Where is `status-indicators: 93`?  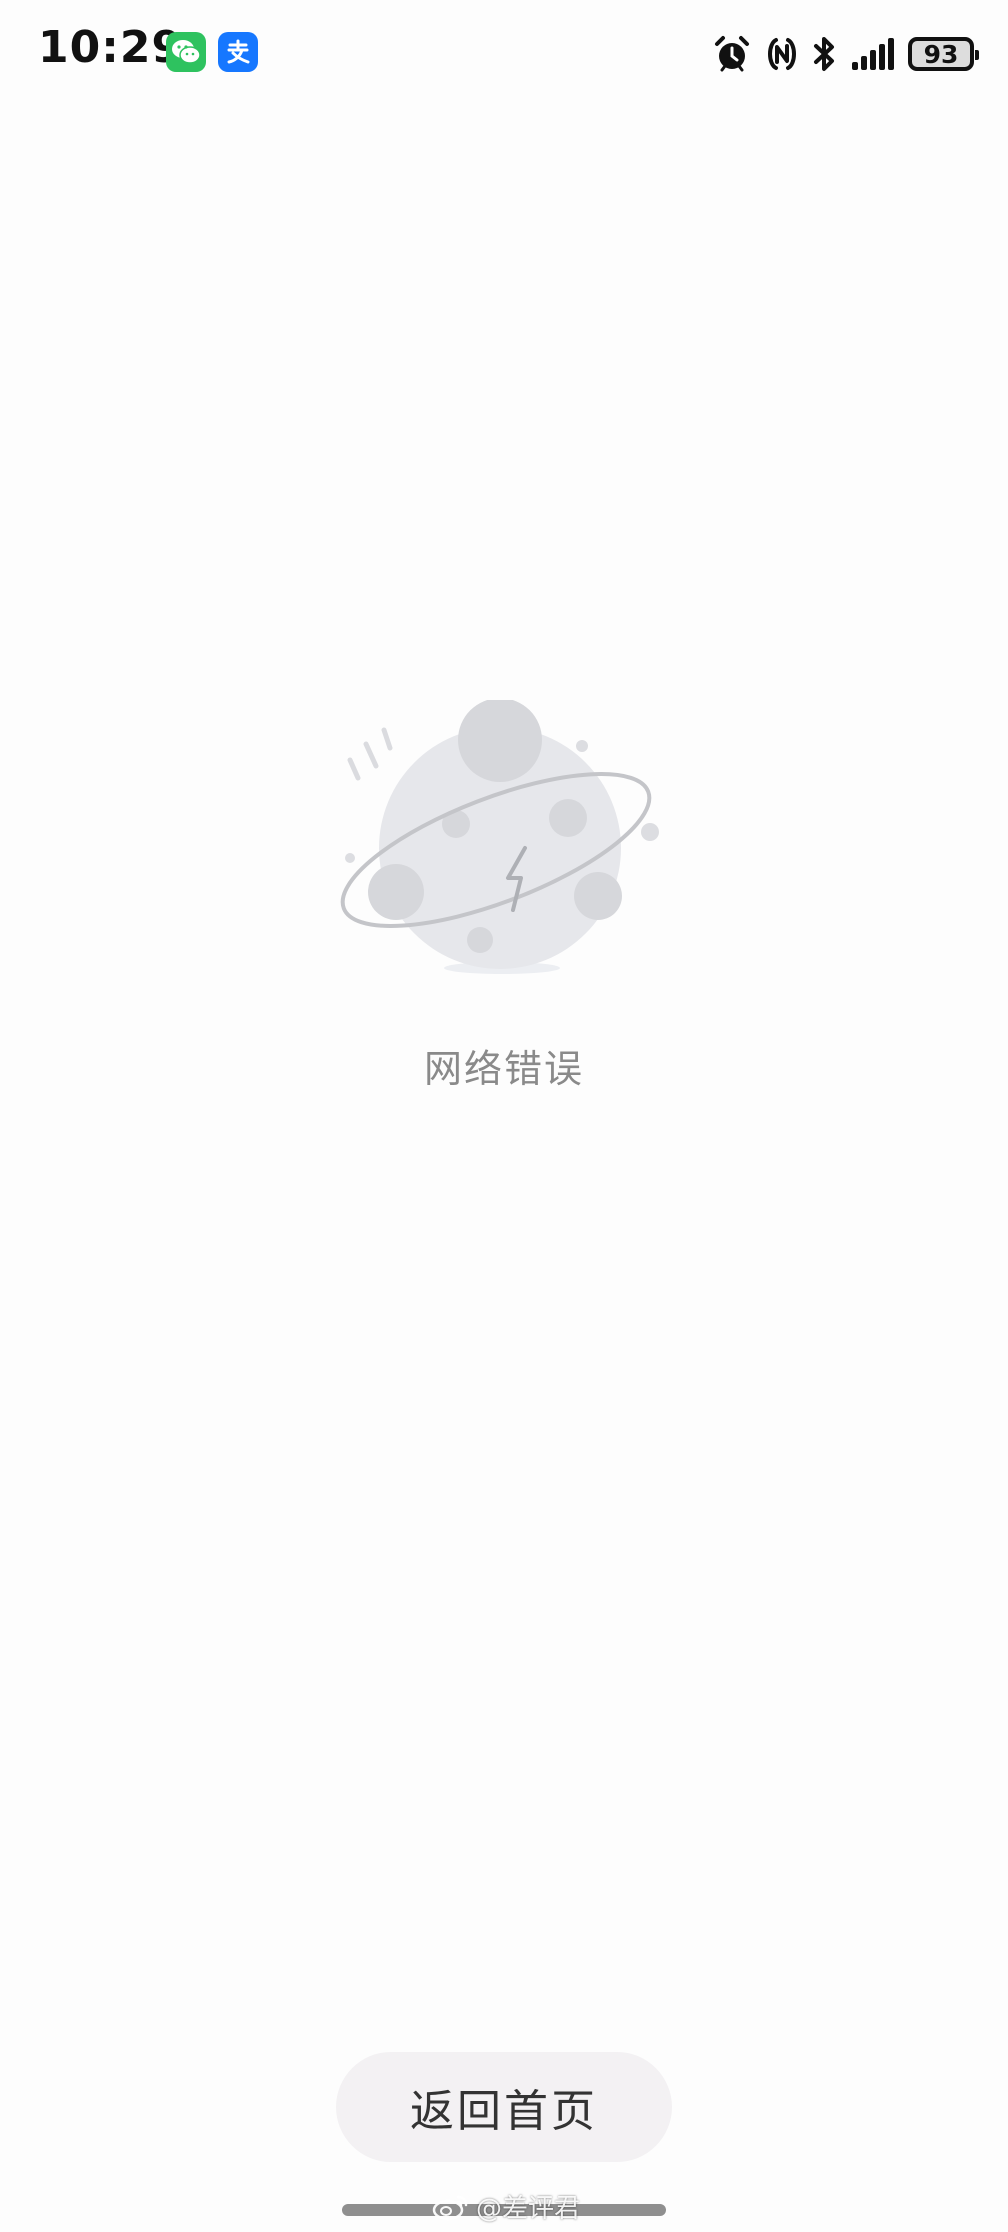
status-indicators: 93 is located at coordinates (845, 54).